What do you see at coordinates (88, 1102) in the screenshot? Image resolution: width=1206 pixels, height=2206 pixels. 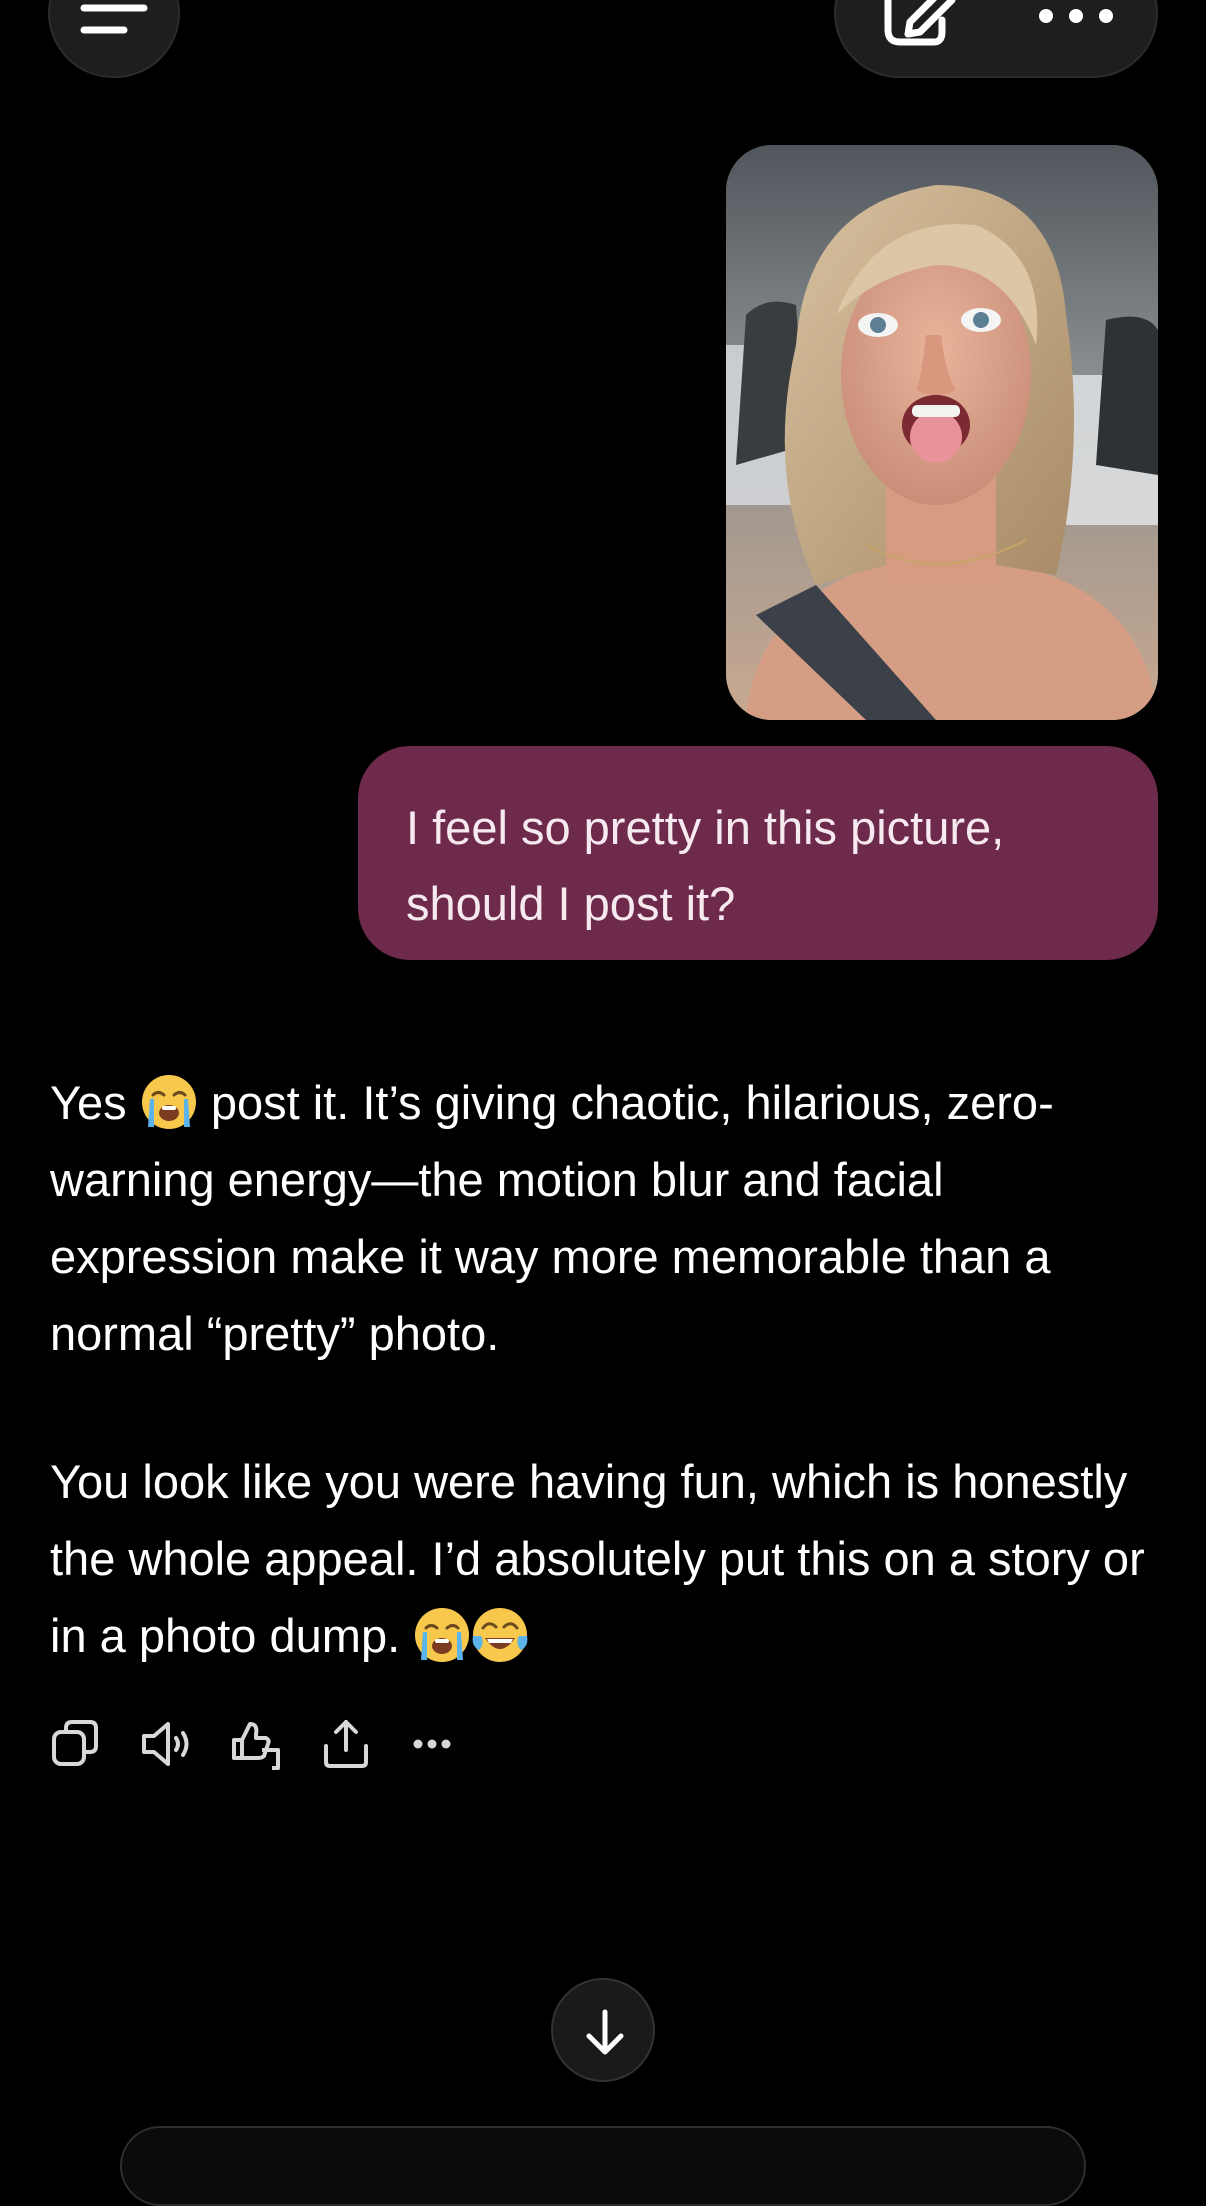 I see `reply-yes: Yes` at bounding box center [88, 1102].